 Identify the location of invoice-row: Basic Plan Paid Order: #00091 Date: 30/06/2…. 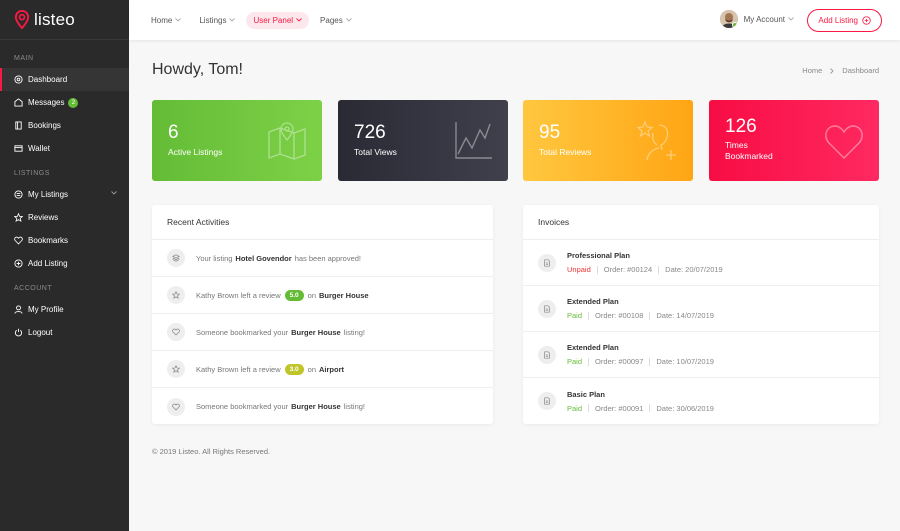
(701, 401).